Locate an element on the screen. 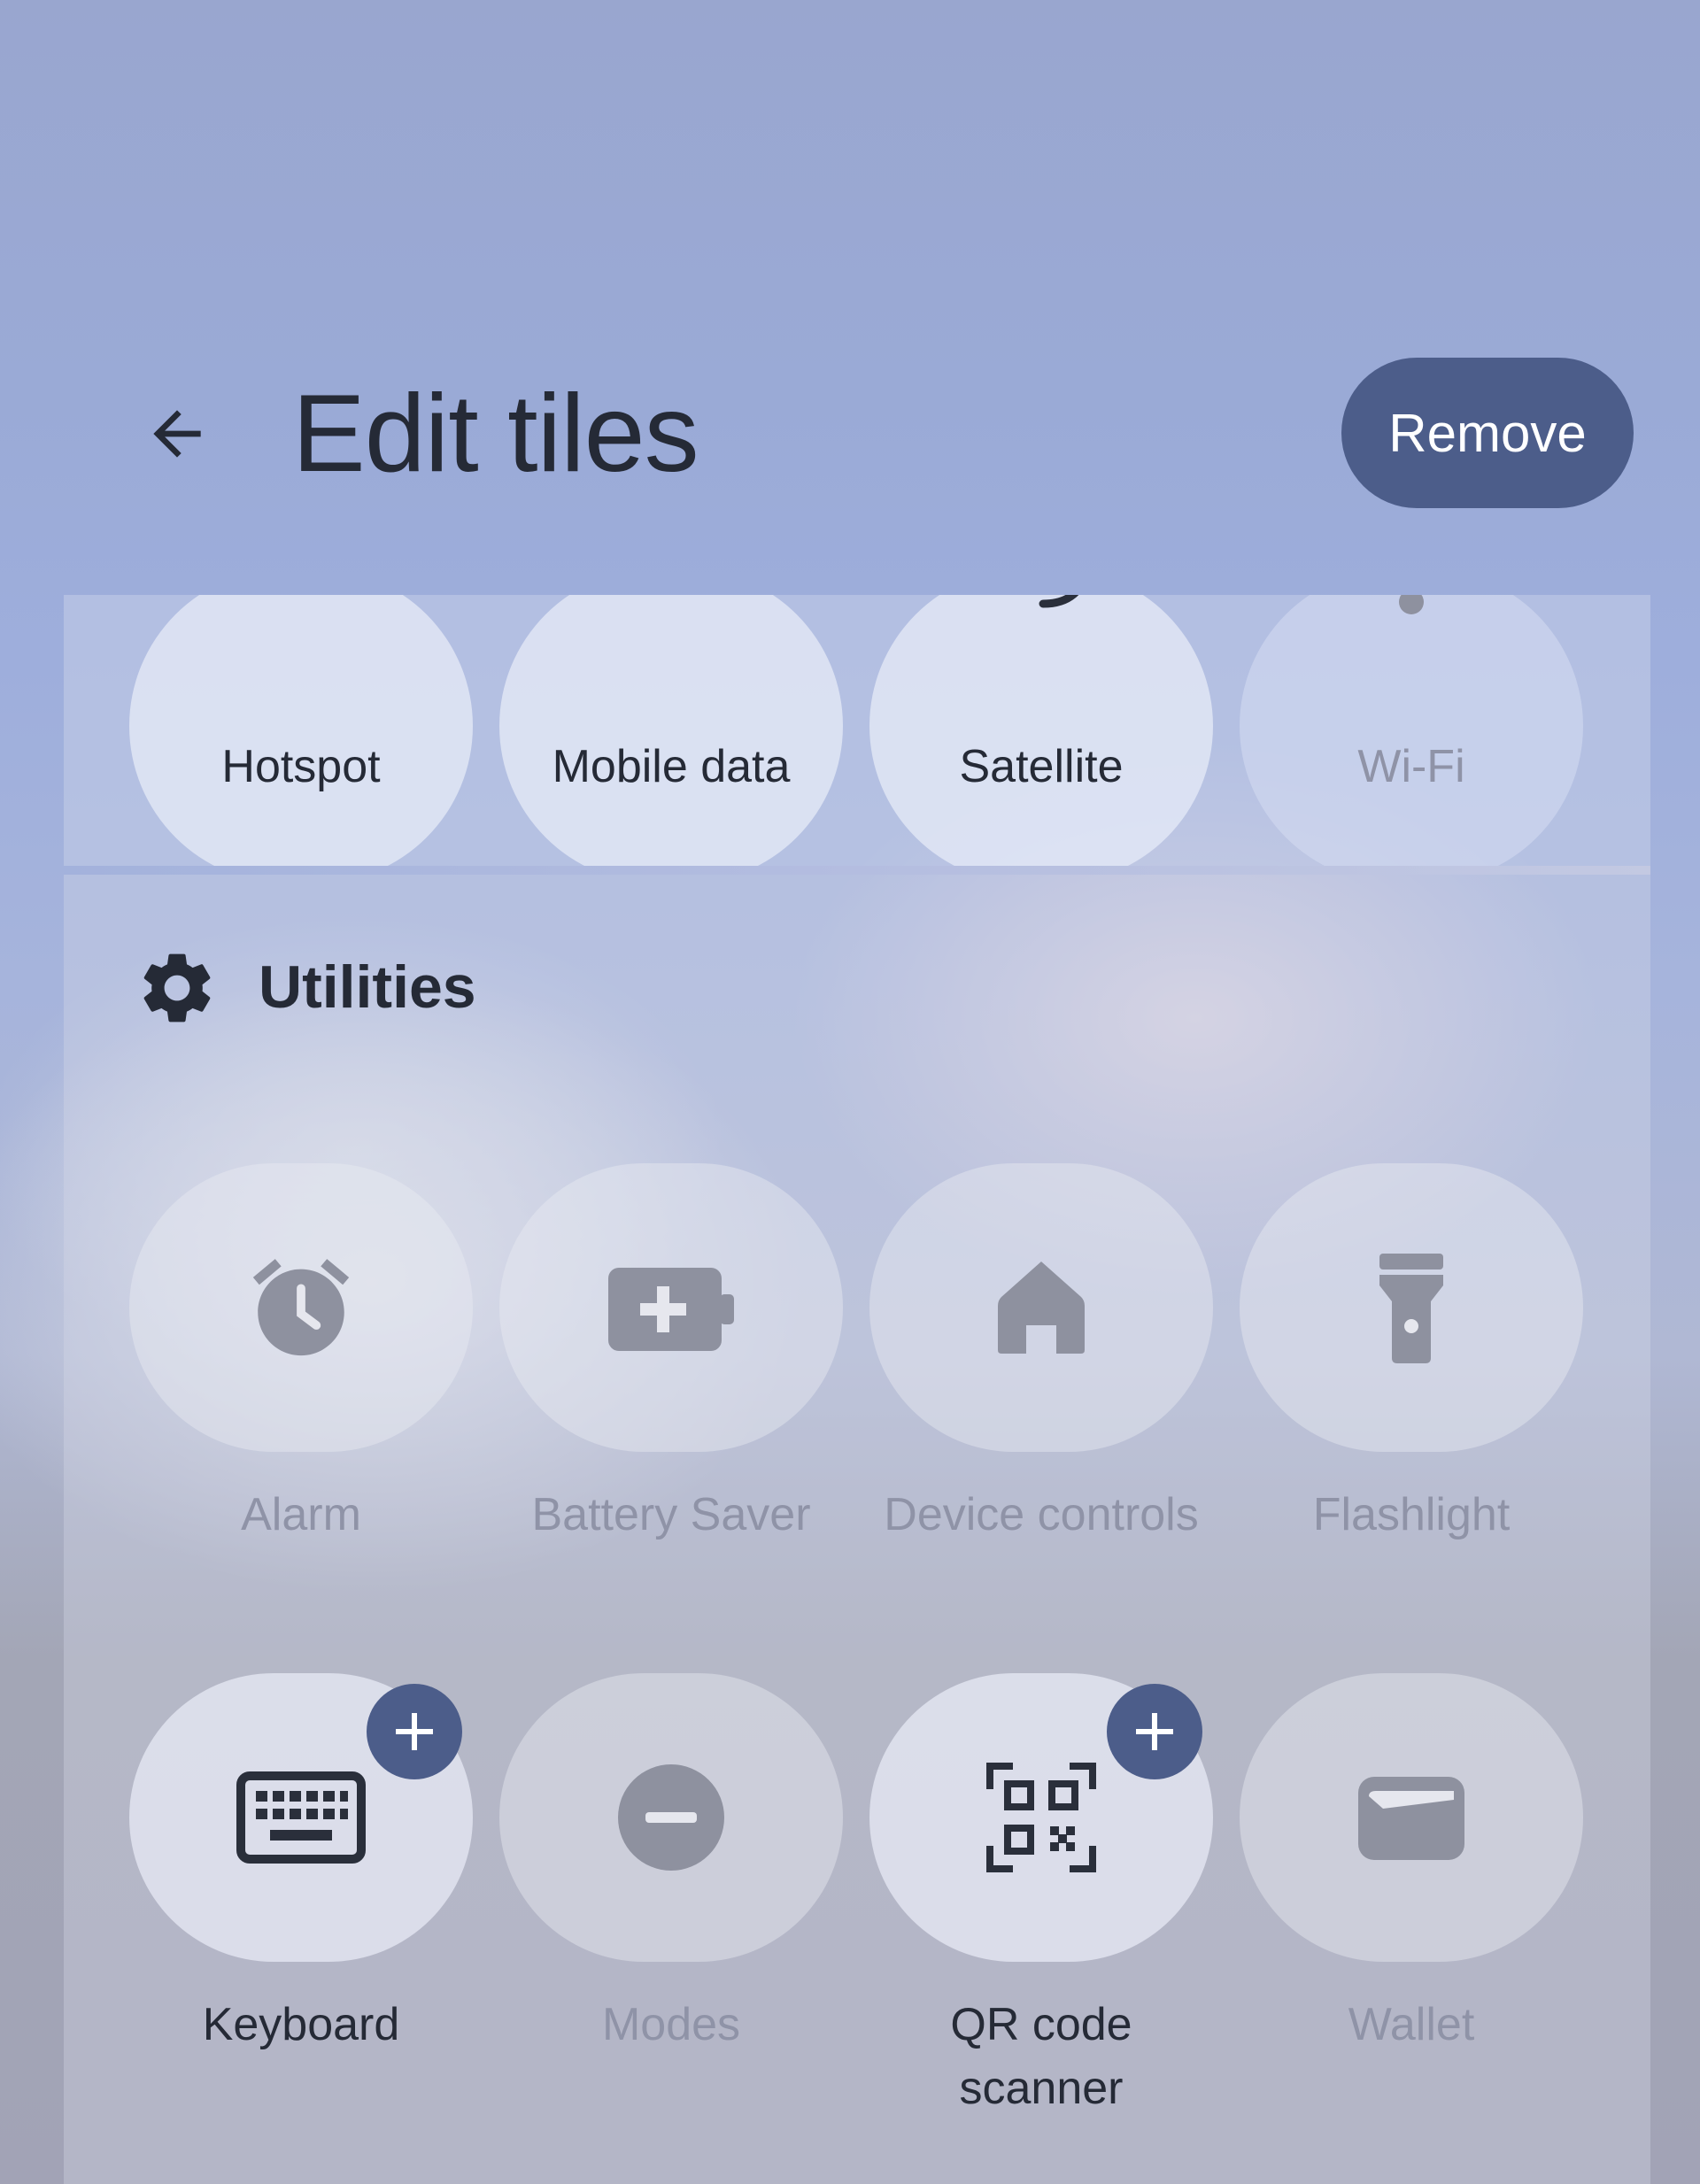  flashlight-icon is located at coordinates (1411, 1308).